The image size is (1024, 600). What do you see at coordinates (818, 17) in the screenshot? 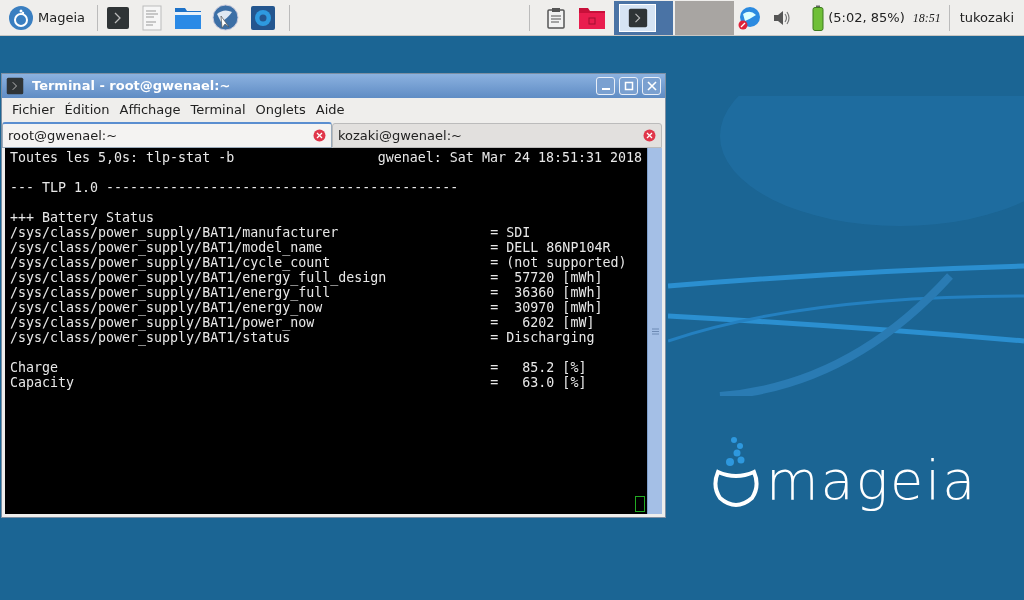
I see `battery-icon` at bounding box center [818, 17].